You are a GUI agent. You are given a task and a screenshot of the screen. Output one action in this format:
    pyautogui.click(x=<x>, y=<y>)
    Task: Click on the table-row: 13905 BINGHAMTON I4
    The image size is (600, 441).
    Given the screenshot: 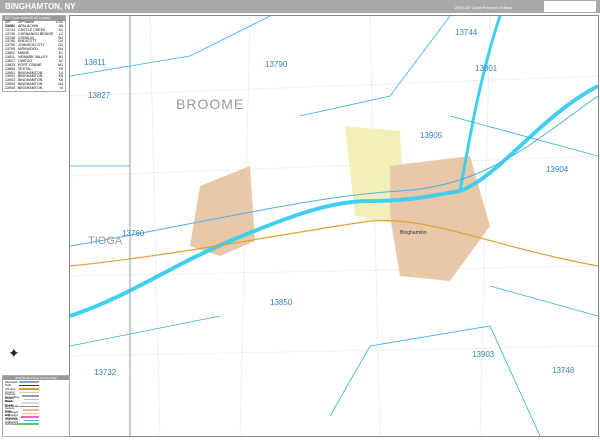 What is the action you would take?
    pyautogui.click(x=34, y=88)
    